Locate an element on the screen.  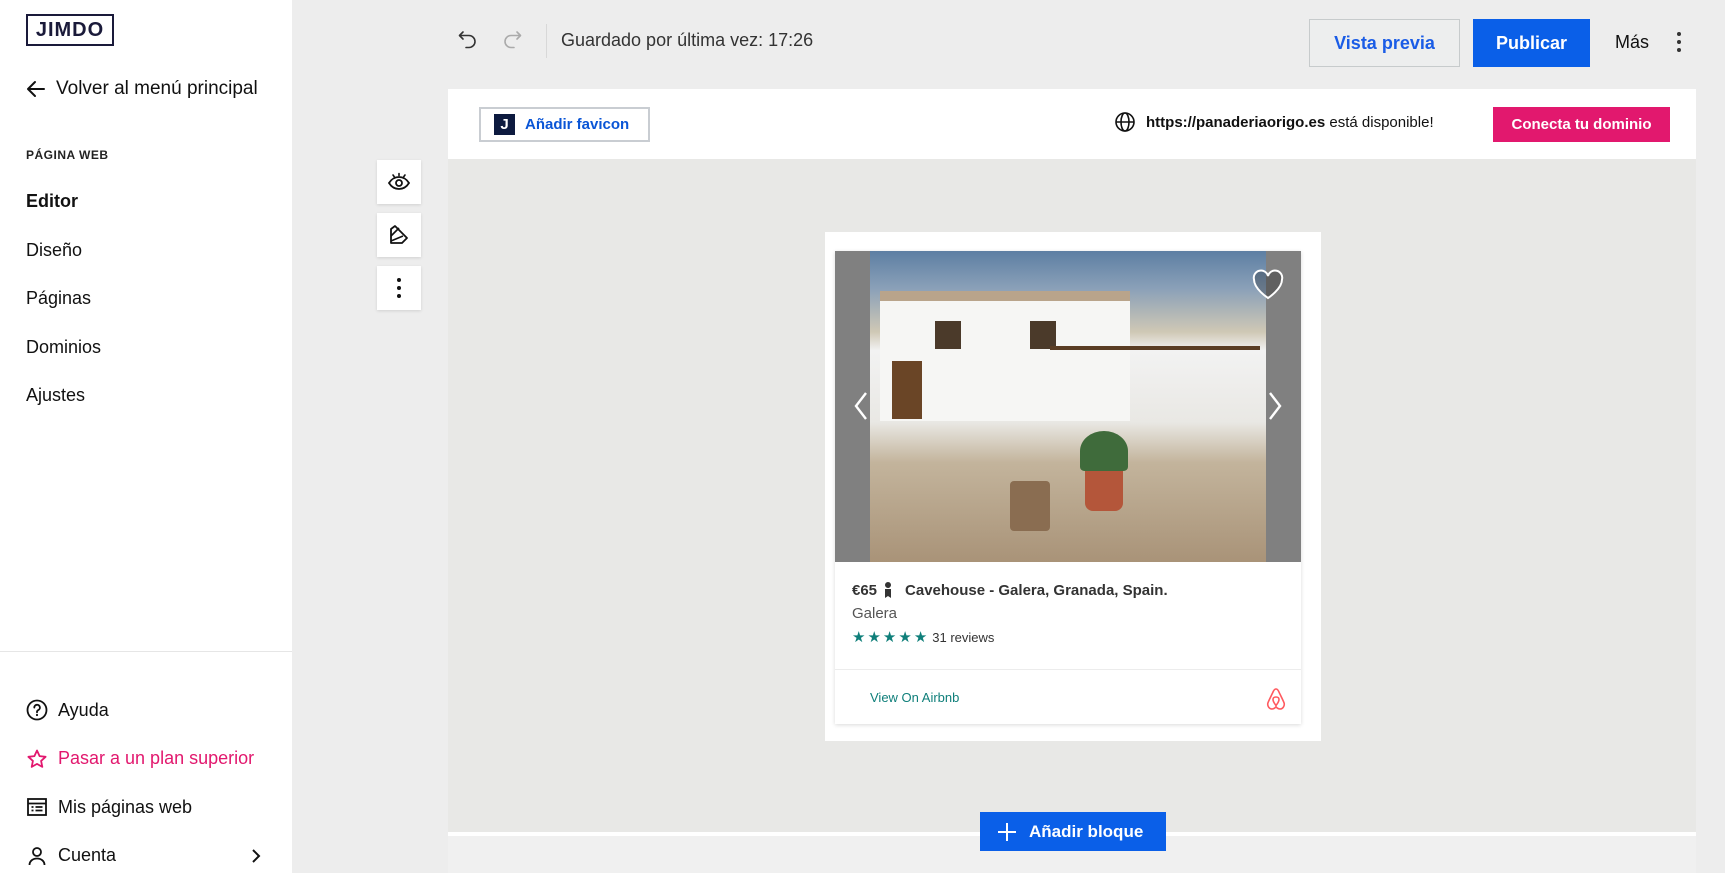
back-to-main-menu: Volver al menú principal is located at coordinates (142, 89).